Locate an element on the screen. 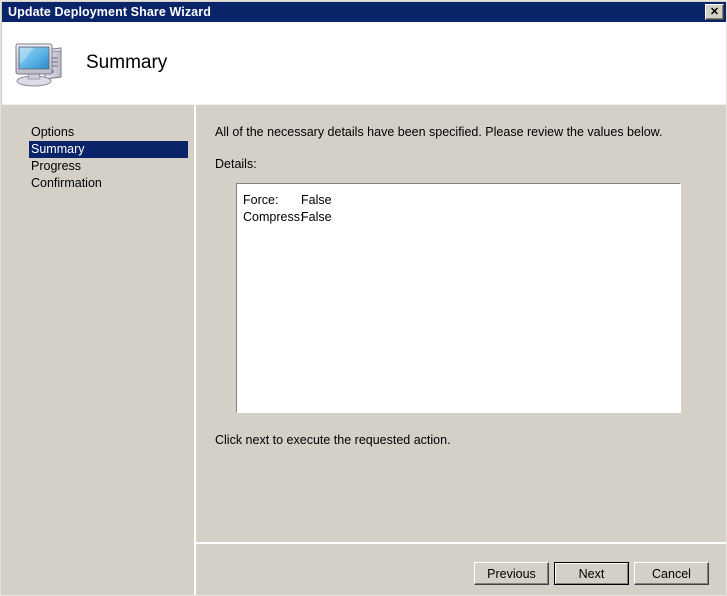 Image resolution: width=727 pixels, height=596 pixels. computer-icon is located at coordinates (41, 63).